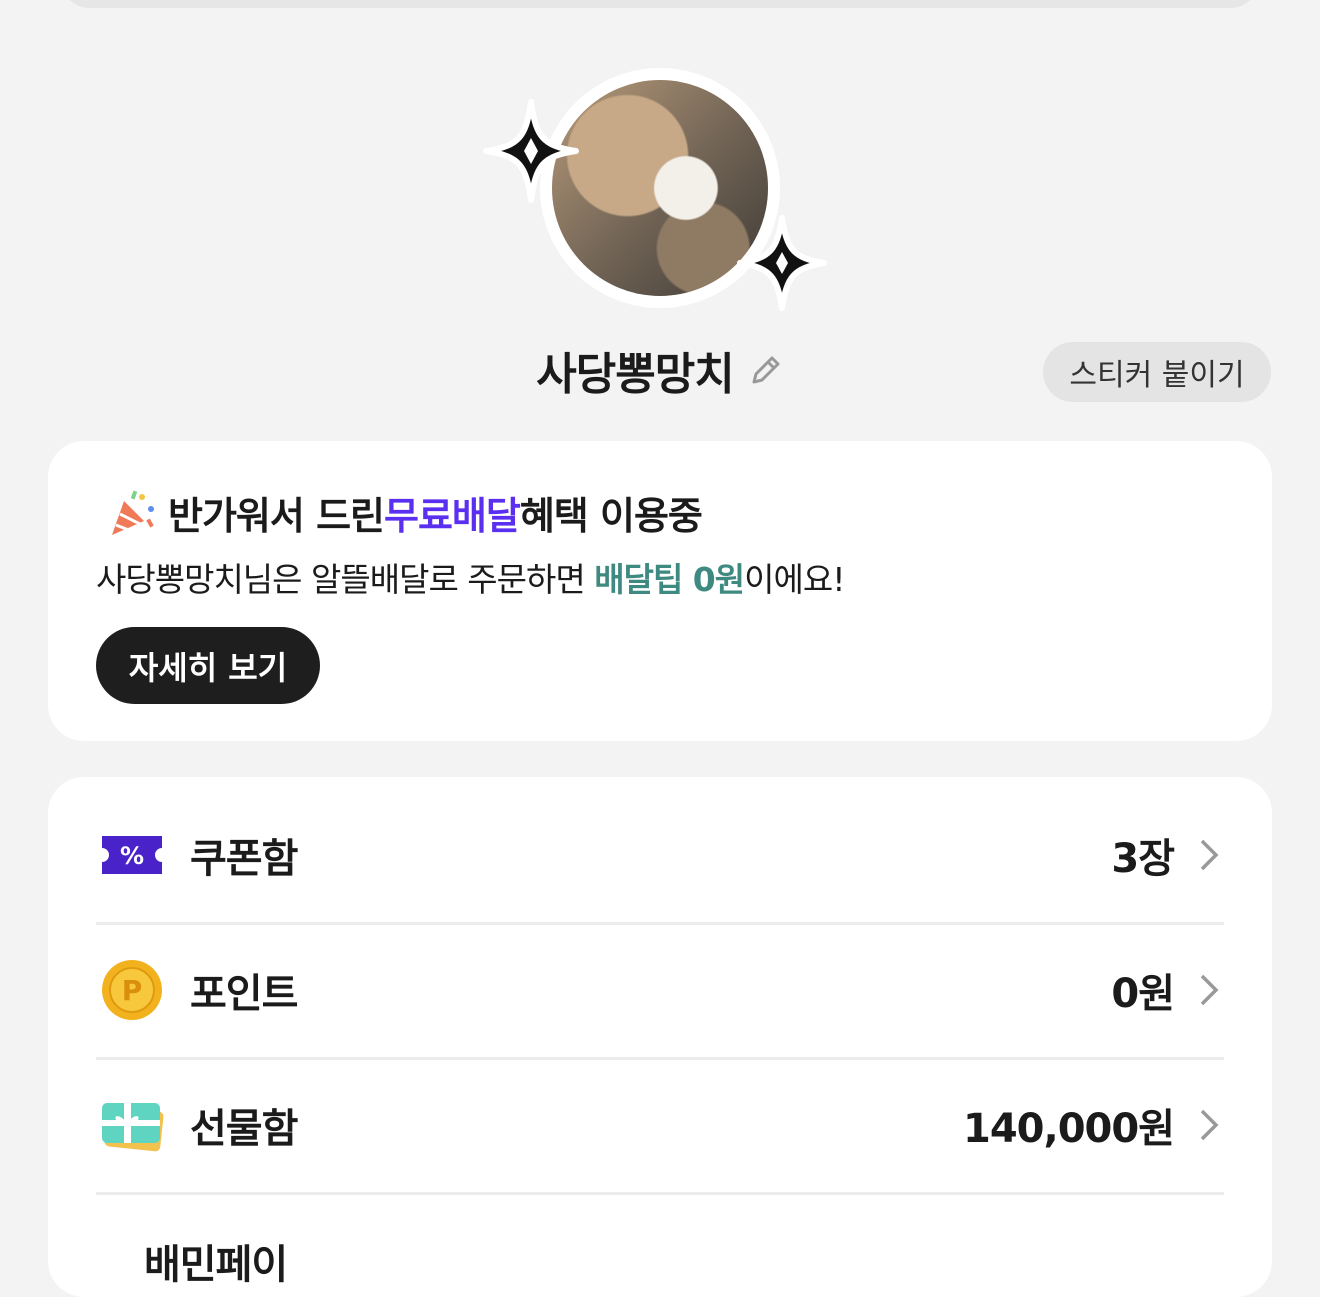 Image resolution: width=1320 pixels, height=1297 pixels. Describe the element at coordinates (794, 579) in the screenshot. I see `promo-sub-suffix: 이에요!` at that location.